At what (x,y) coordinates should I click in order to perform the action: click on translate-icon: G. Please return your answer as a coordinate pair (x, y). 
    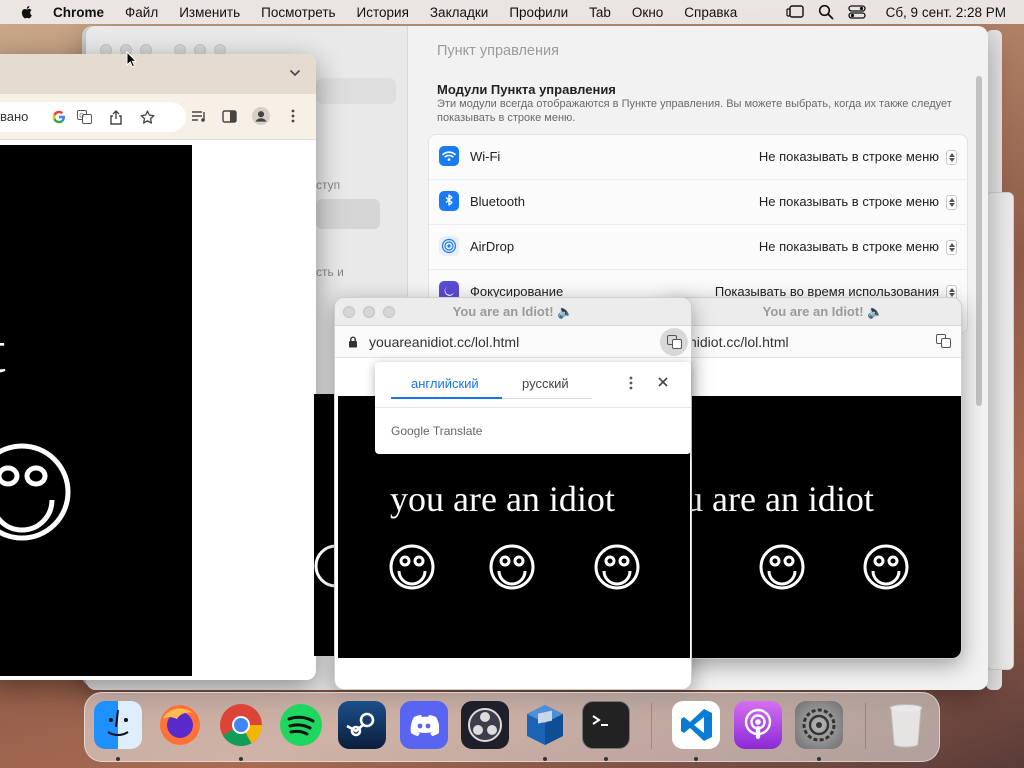
    Looking at the image, I should click on (84, 117).